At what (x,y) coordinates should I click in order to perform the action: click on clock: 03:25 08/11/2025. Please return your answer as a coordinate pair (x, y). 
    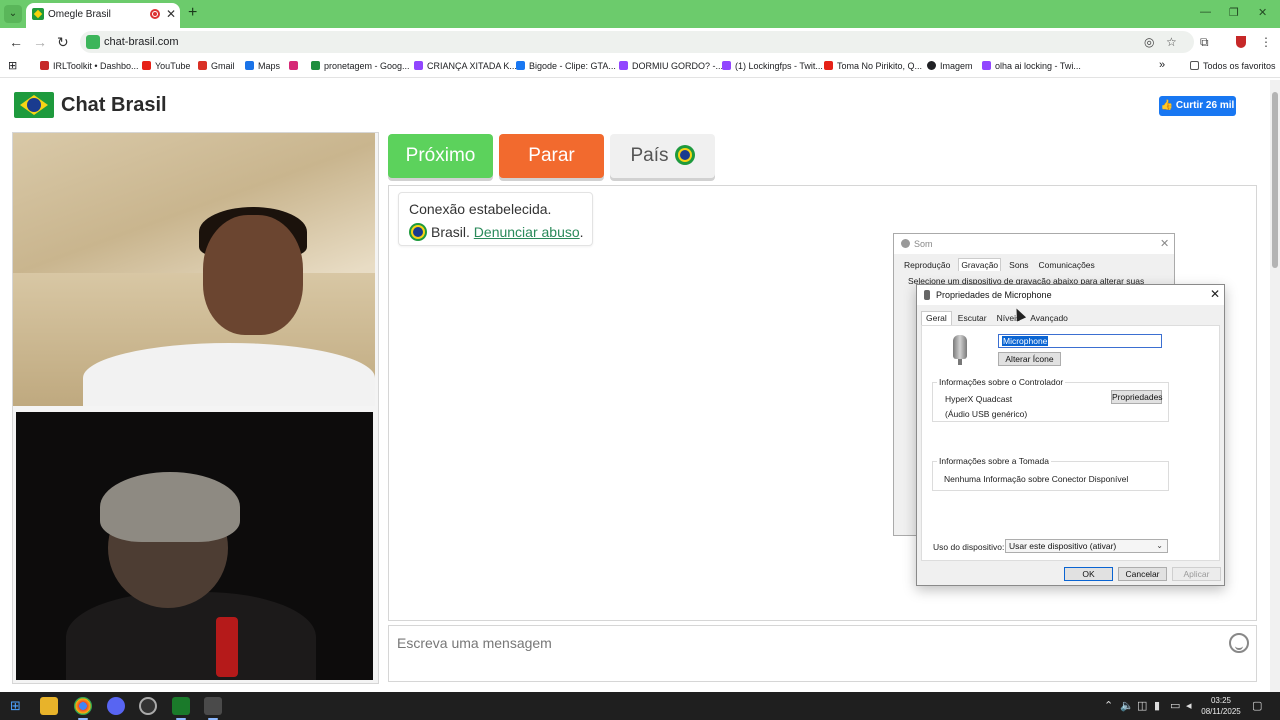
    Looking at the image, I should click on (1221, 706).